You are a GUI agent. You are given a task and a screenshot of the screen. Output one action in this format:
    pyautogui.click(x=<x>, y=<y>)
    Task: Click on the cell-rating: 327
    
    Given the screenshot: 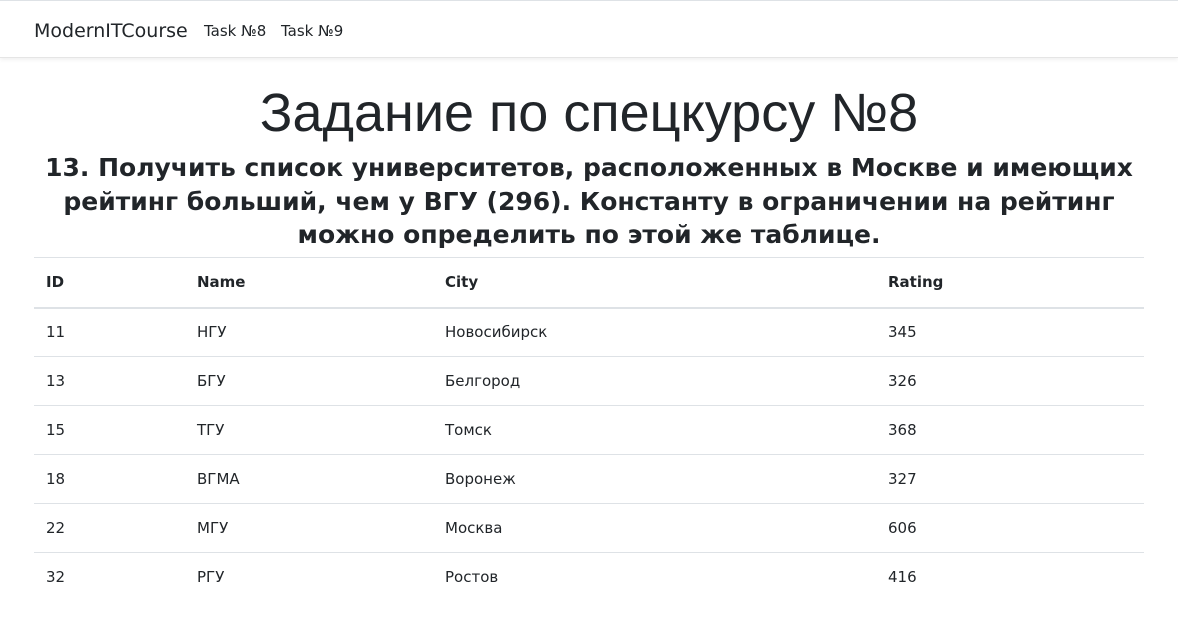 What is the action you would take?
    pyautogui.click(x=902, y=479)
    